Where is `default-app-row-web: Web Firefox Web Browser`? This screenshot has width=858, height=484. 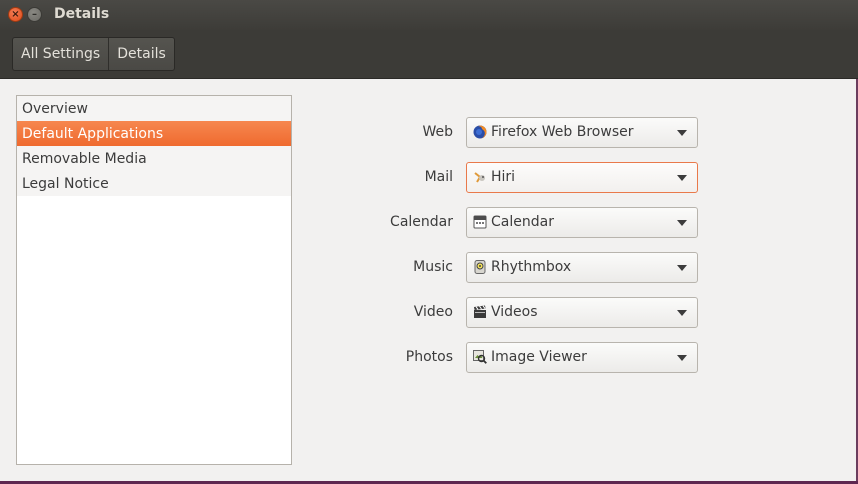 default-app-row-web: Web Firefox Web Browser is located at coordinates (536, 132).